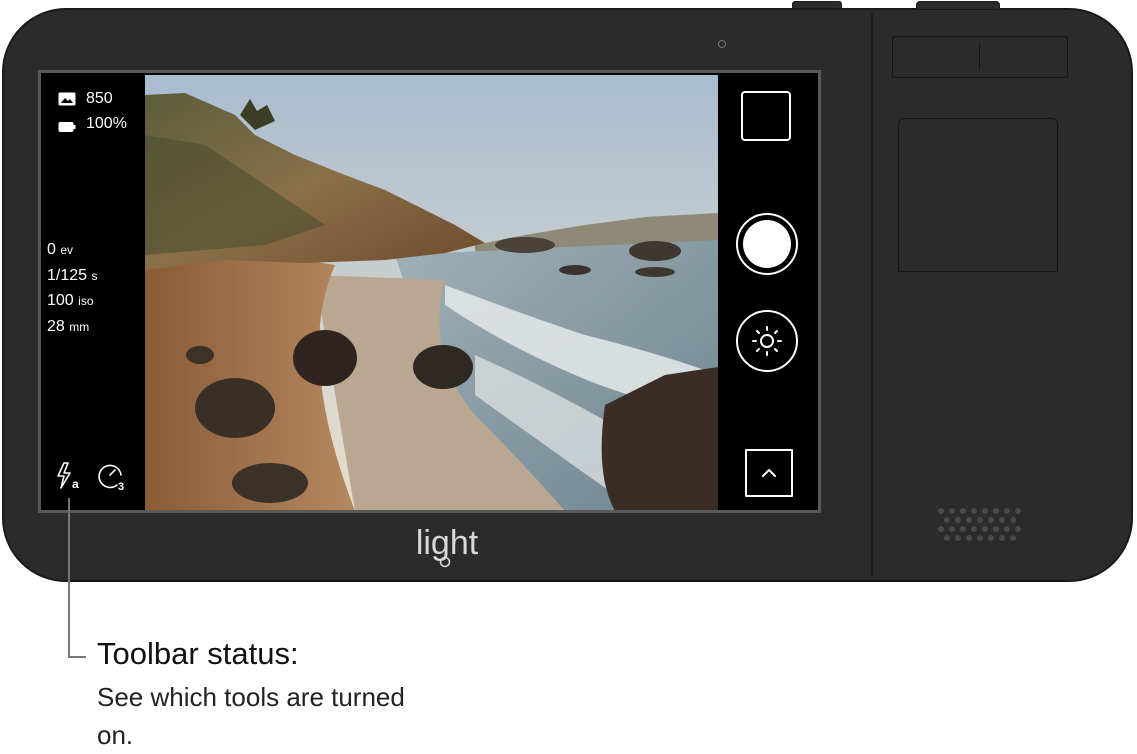 This screenshot has width=1137, height=754. I want to click on flash-mode-letter: a, so click(75, 484).